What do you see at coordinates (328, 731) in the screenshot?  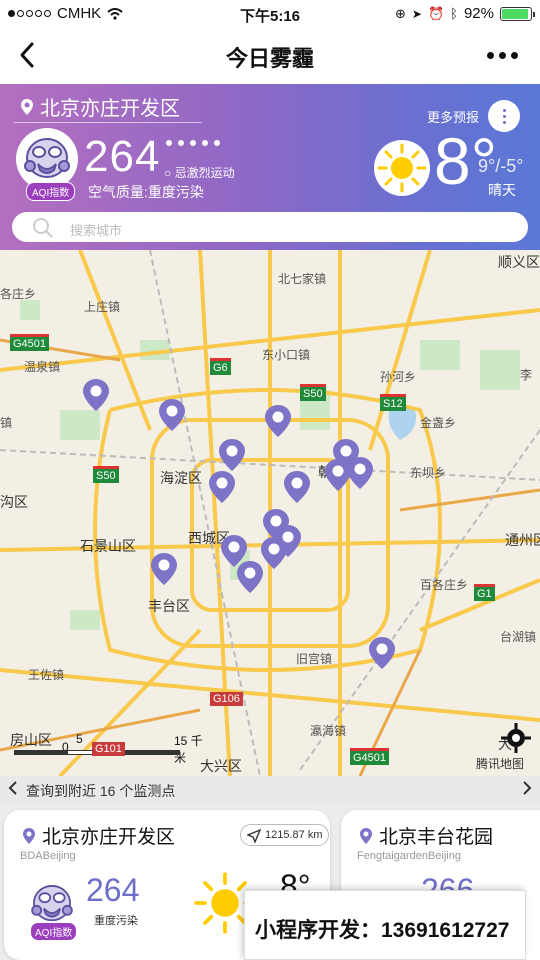 I see `map-label: 瀛海镇` at bounding box center [328, 731].